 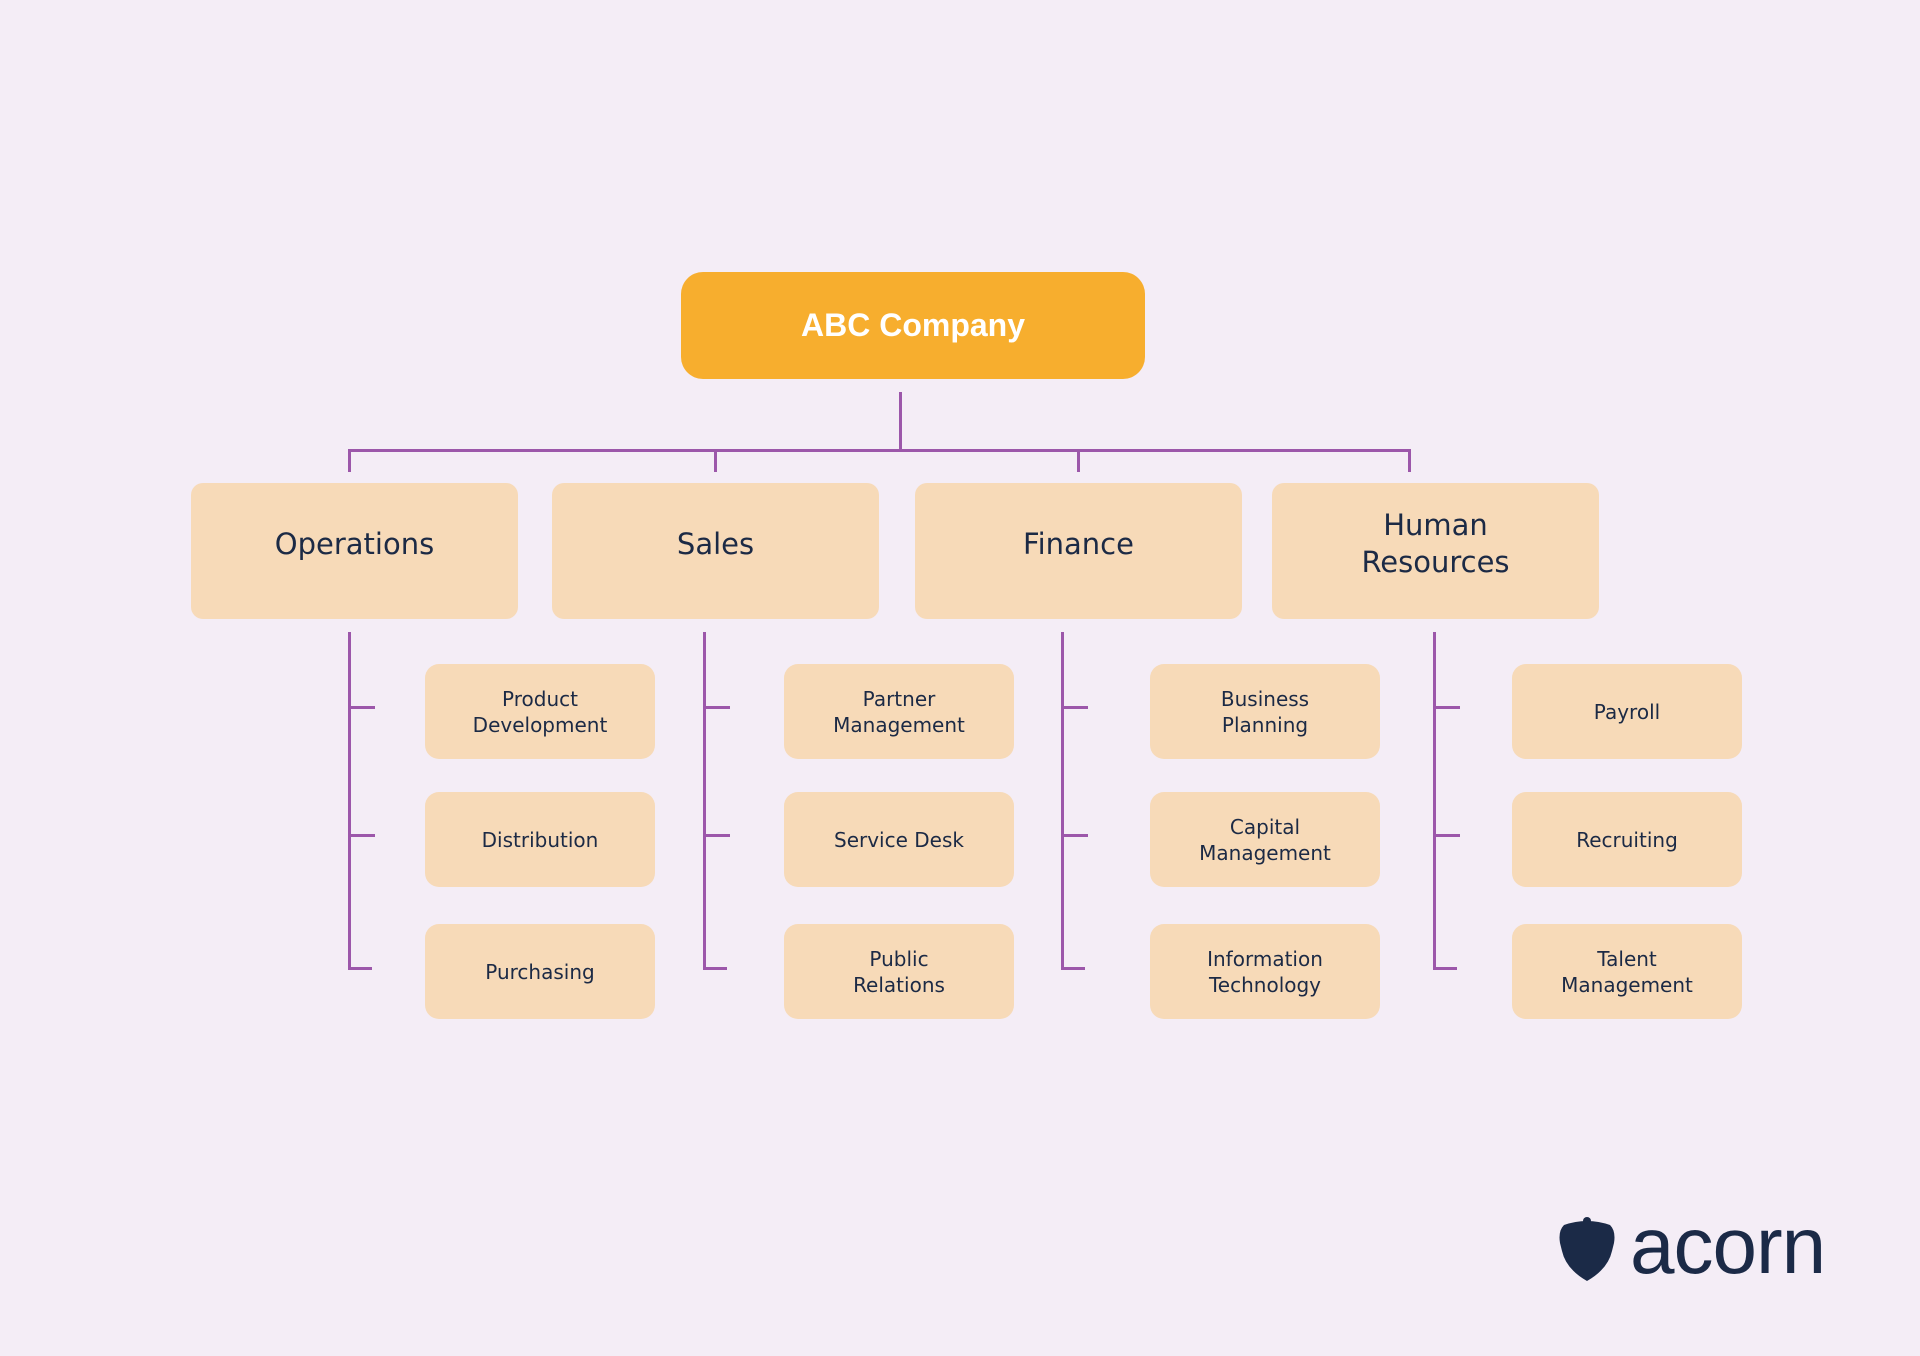 What do you see at coordinates (715, 543) in the screenshot?
I see `dept-label: Sales` at bounding box center [715, 543].